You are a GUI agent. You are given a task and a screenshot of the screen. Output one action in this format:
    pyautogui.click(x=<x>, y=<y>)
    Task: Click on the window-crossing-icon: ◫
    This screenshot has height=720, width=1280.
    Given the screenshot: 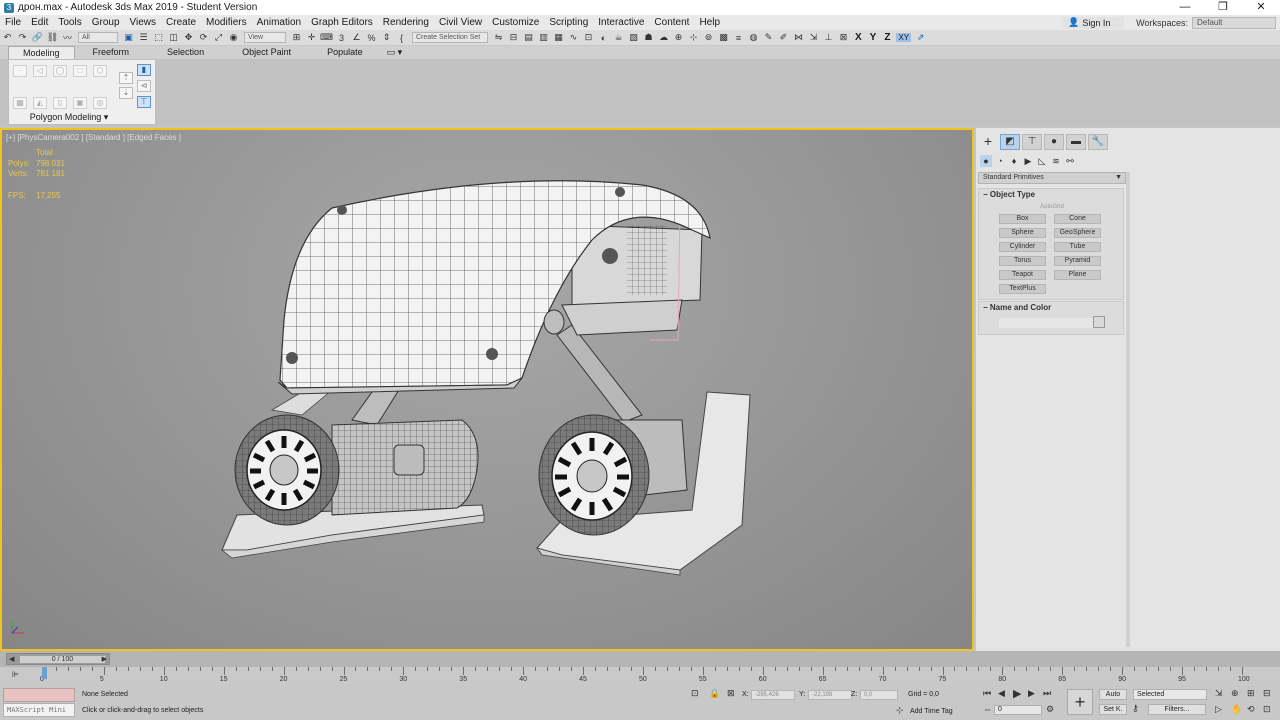 What is the action you would take?
    pyautogui.click(x=173, y=37)
    